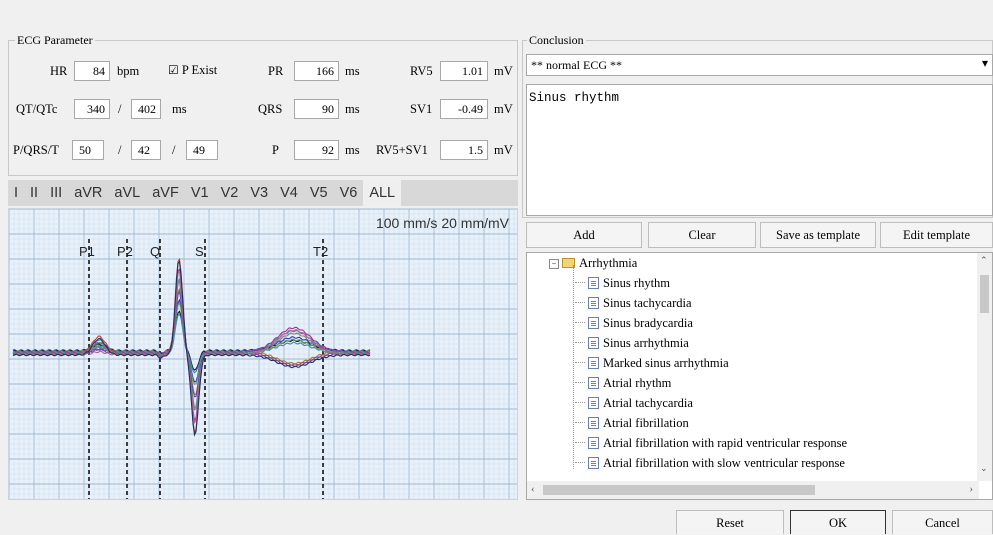 This screenshot has width=993, height=535. What do you see at coordinates (88, 150) in the screenshot?
I see `p-axis-field: 50` at bounding box center [88, 150].